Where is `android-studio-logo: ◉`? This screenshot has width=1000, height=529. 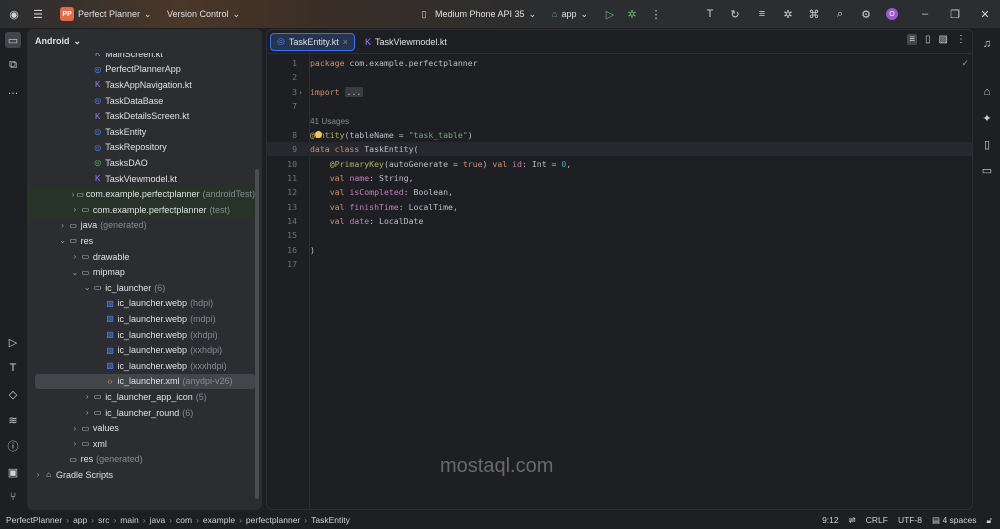 android-studio-logo: ◉ is located at coordinates (14, 14).